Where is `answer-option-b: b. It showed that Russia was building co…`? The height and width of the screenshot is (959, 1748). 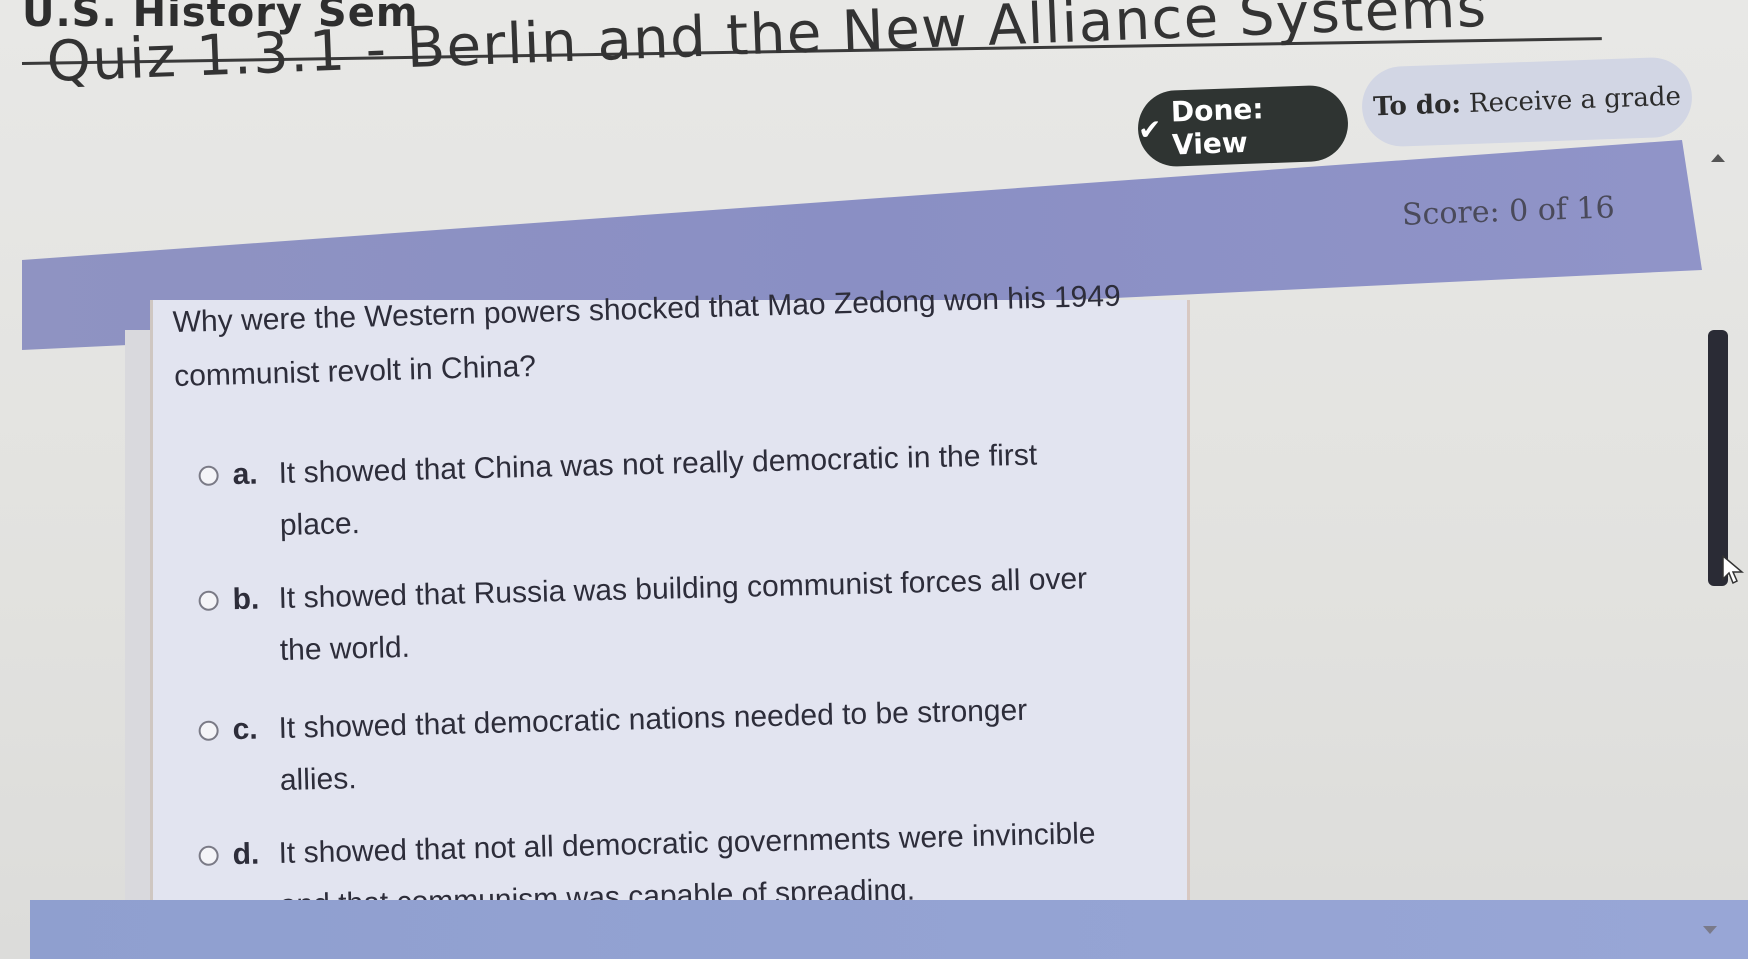 answer-option-b: b. It showed that Russia was building co… is located at coordinates (649, 616).